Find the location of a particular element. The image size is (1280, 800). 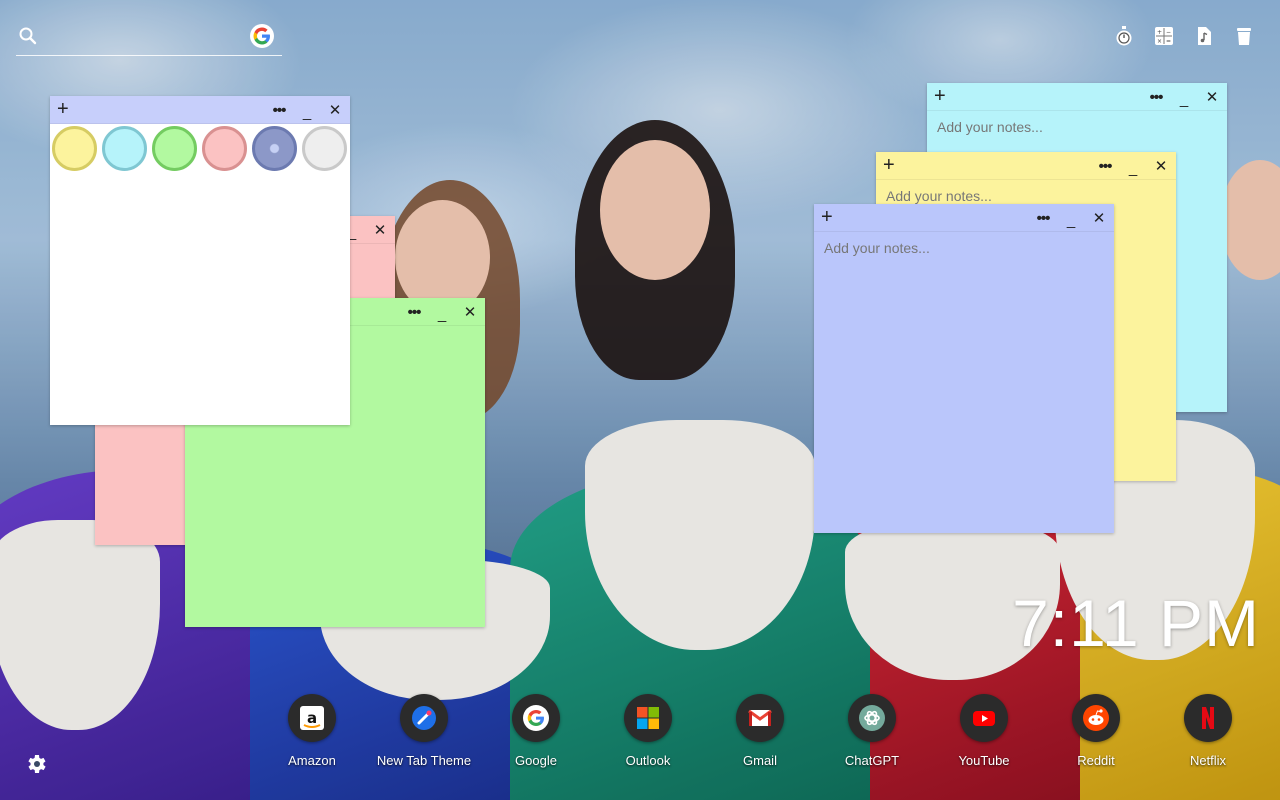

trash-icon is located at coordinates (1244, 36).